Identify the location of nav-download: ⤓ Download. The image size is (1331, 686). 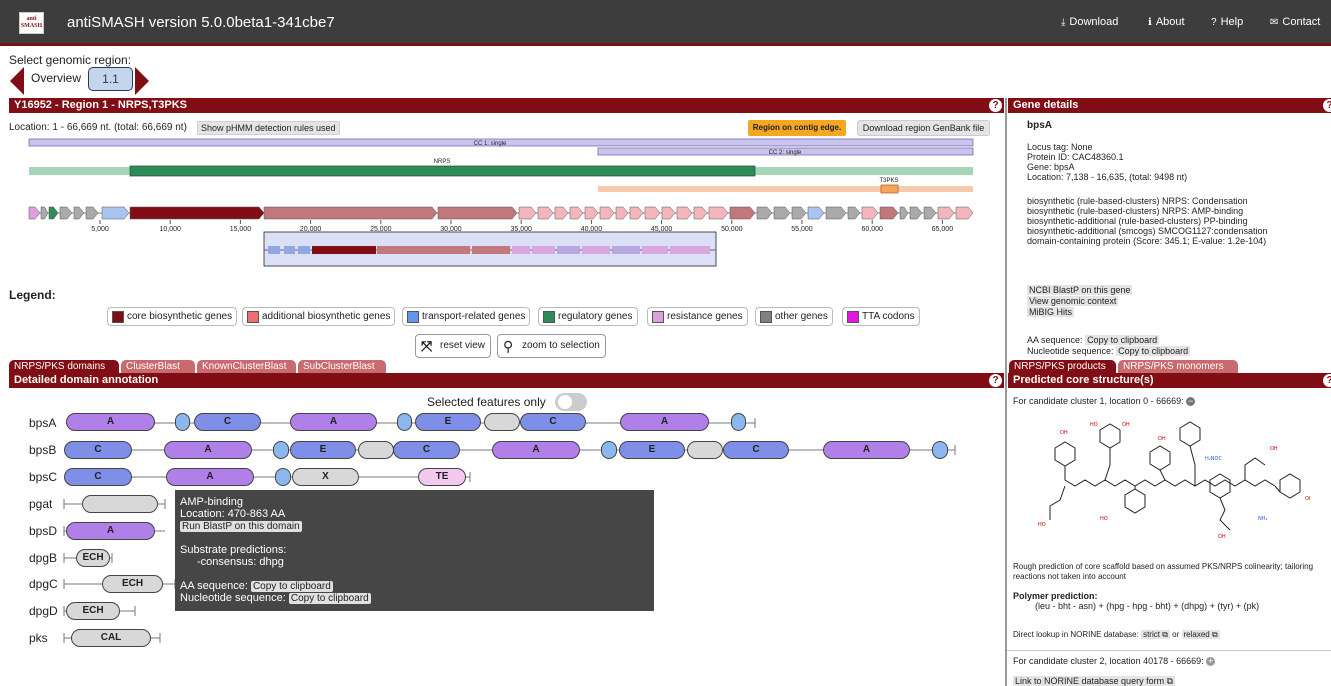
(1089, 22).